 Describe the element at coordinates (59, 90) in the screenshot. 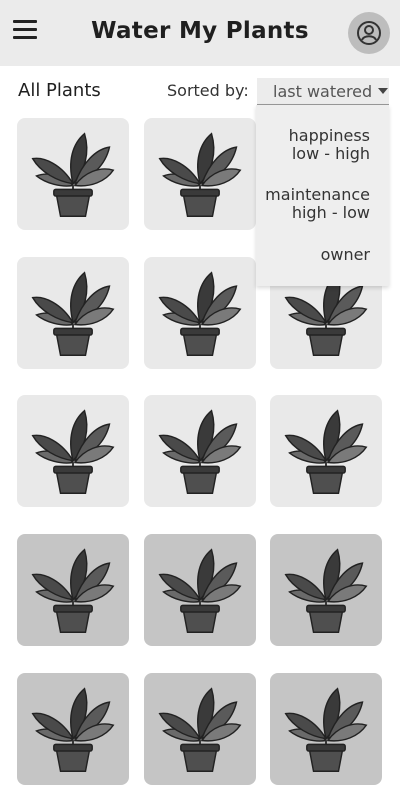

I see `section-heading: All Plants` at that location.